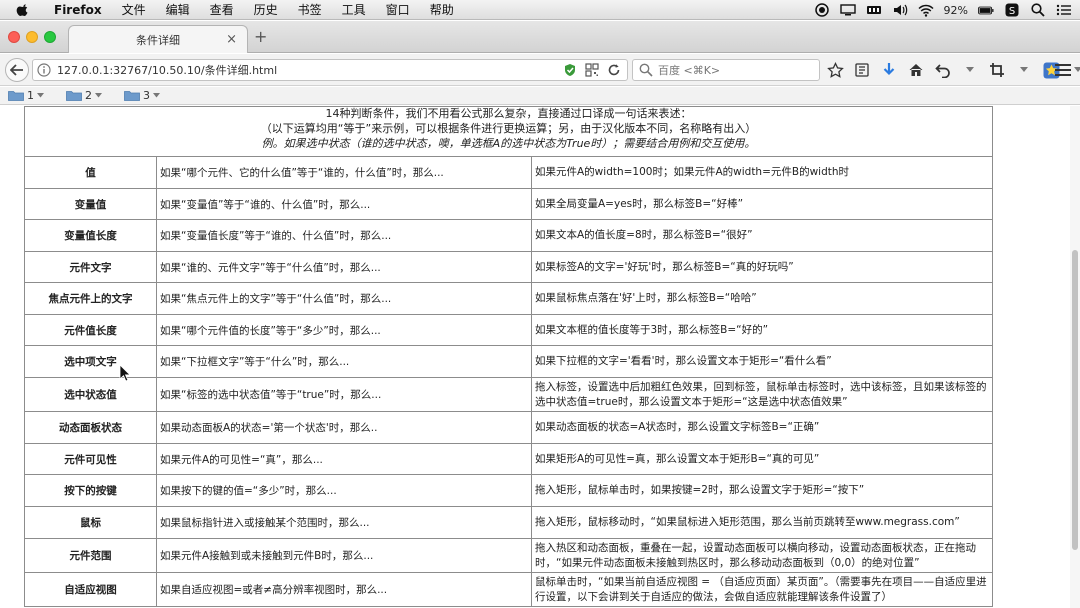 This screenshot has width=1080, height=608. I want to click on tab-close-icon: ×, so click(231, 39).